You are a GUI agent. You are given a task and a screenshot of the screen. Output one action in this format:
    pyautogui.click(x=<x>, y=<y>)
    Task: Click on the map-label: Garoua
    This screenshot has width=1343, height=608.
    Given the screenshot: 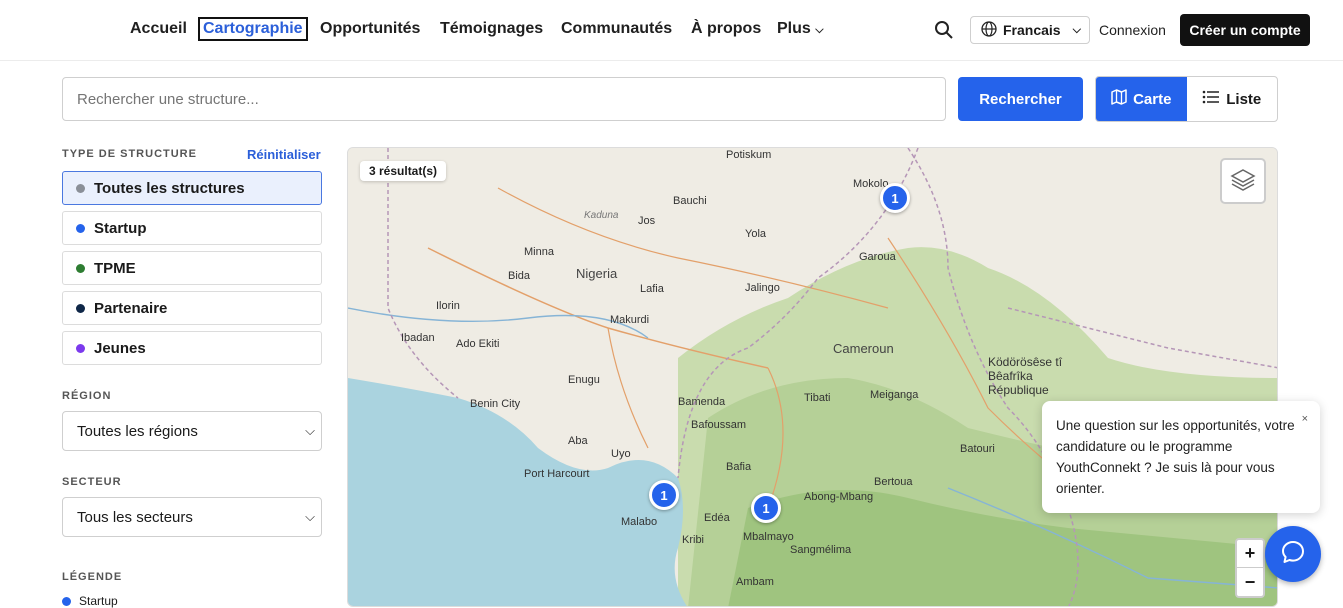 What is the action you would take?
    pyautogui.click(x=877, y=257)
    